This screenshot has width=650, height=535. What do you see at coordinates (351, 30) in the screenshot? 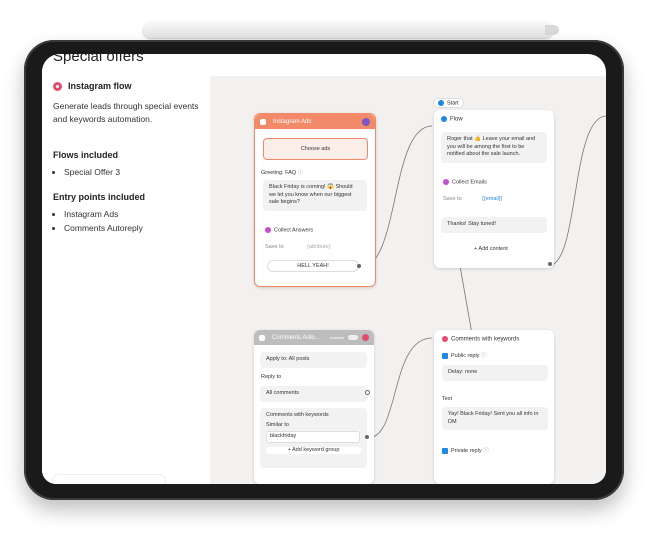
I see `apple-pencil` at bounding box center [351, 30].